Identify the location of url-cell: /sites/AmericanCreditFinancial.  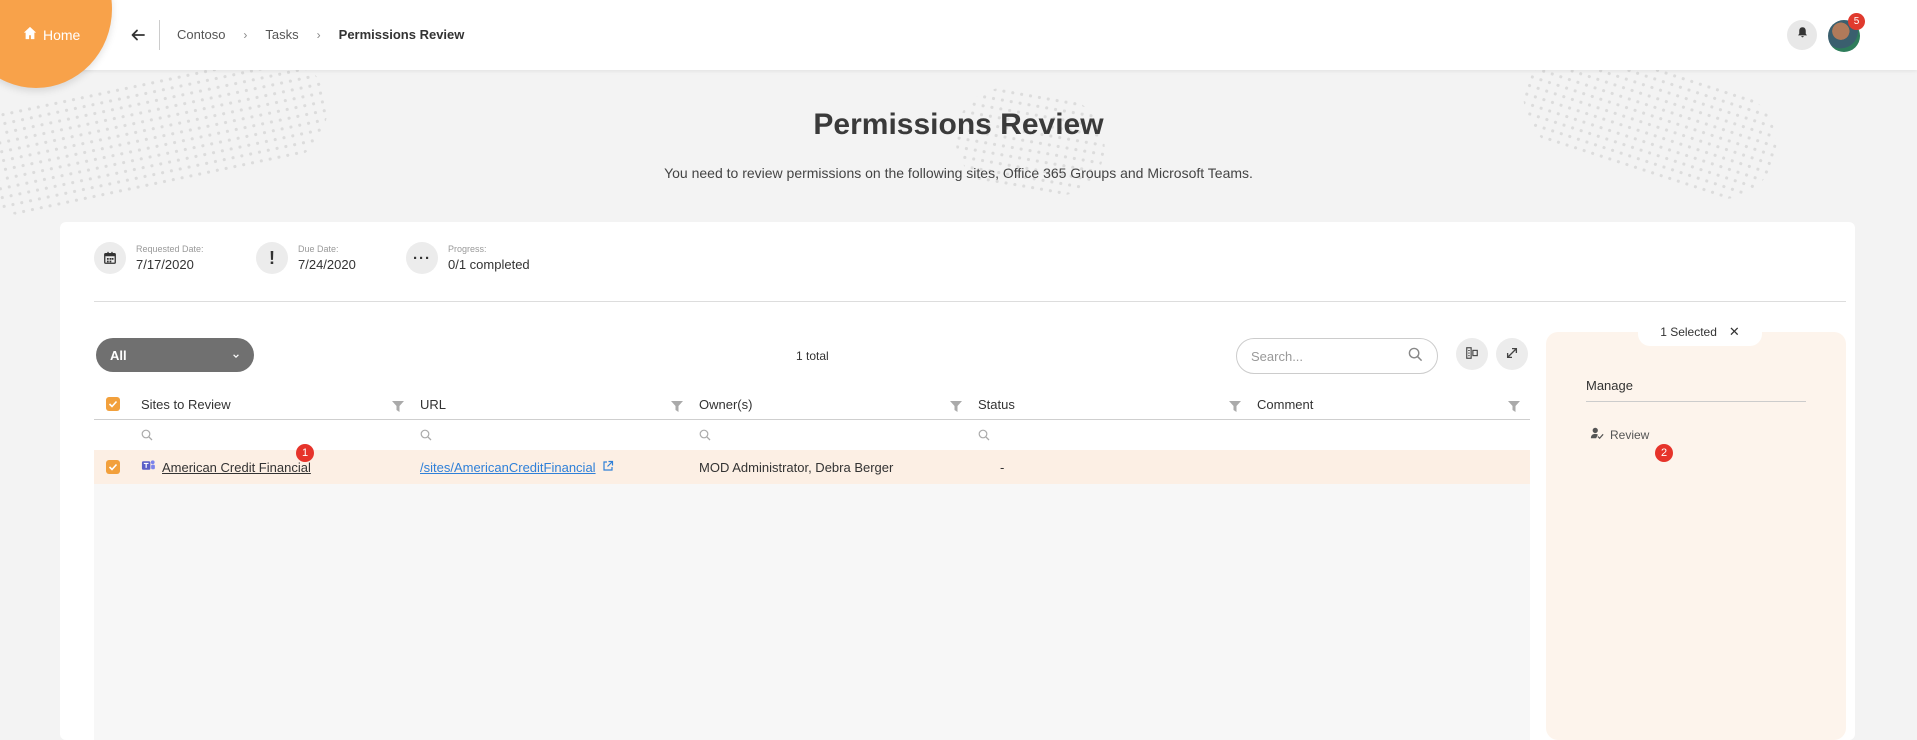
(517, 467).